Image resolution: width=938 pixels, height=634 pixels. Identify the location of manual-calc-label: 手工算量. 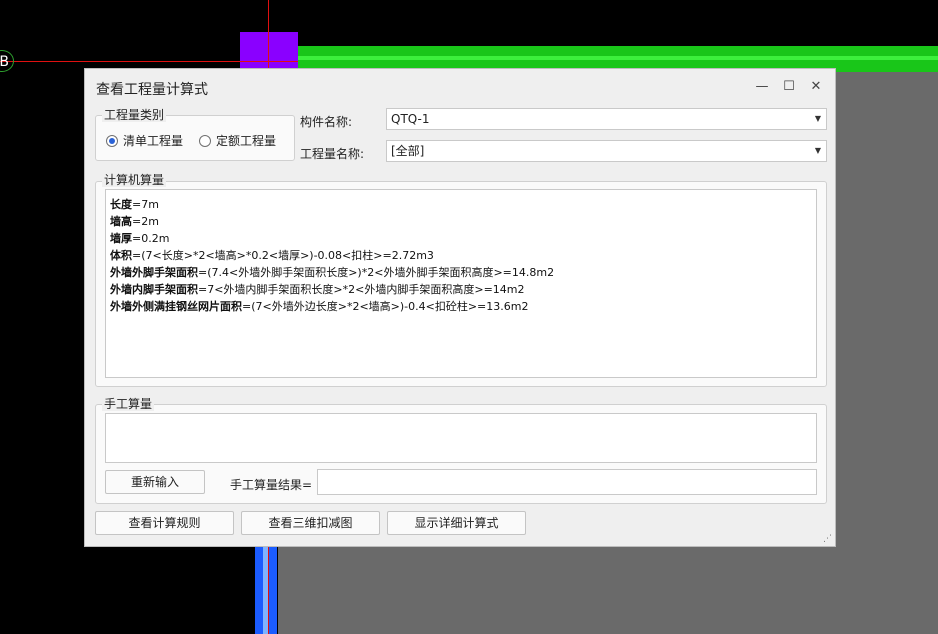
(128, 404).